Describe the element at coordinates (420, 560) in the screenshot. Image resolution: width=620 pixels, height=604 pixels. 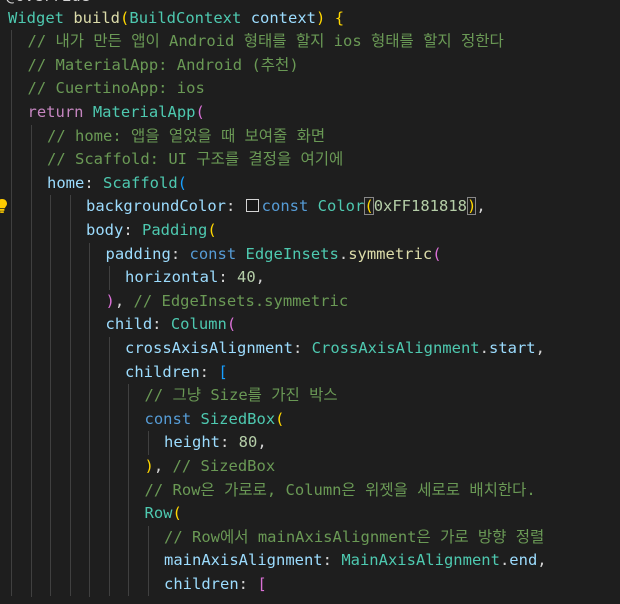
I see `code-token: MainAxisAlignment` at that location.